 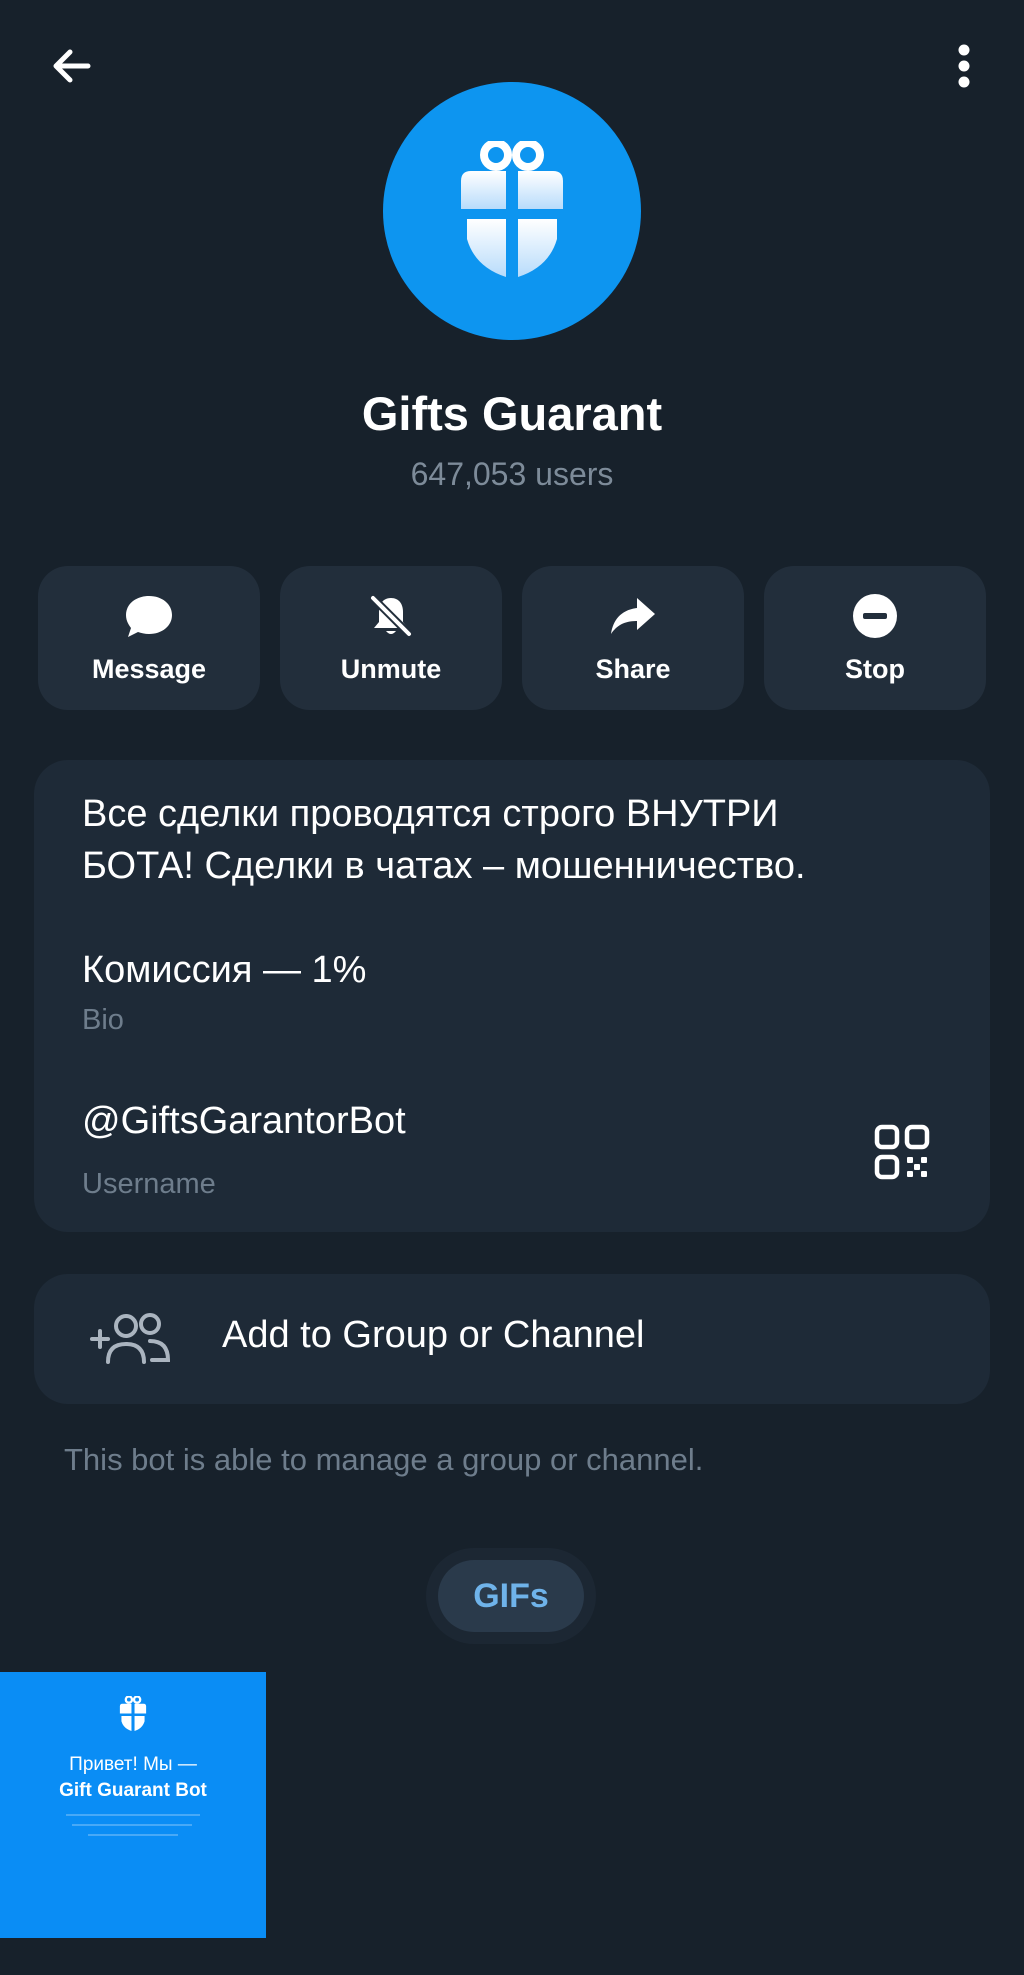 I want to click on bot-avatar, so click(x=512, y=211).